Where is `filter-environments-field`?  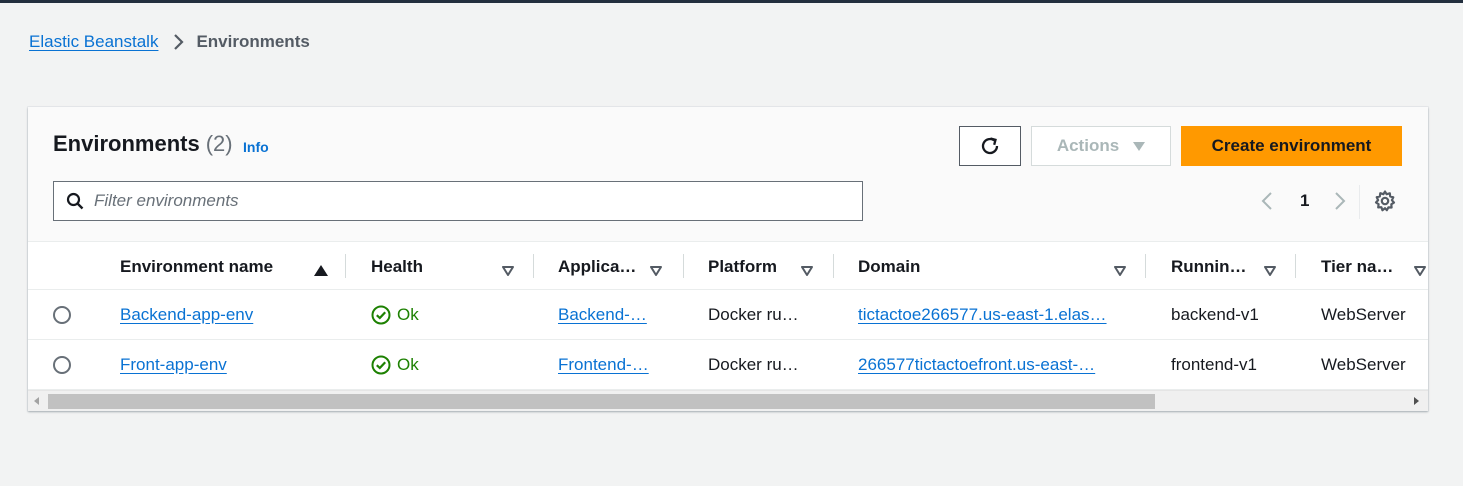 filter-environments-field is located at coordinates (458, 201).